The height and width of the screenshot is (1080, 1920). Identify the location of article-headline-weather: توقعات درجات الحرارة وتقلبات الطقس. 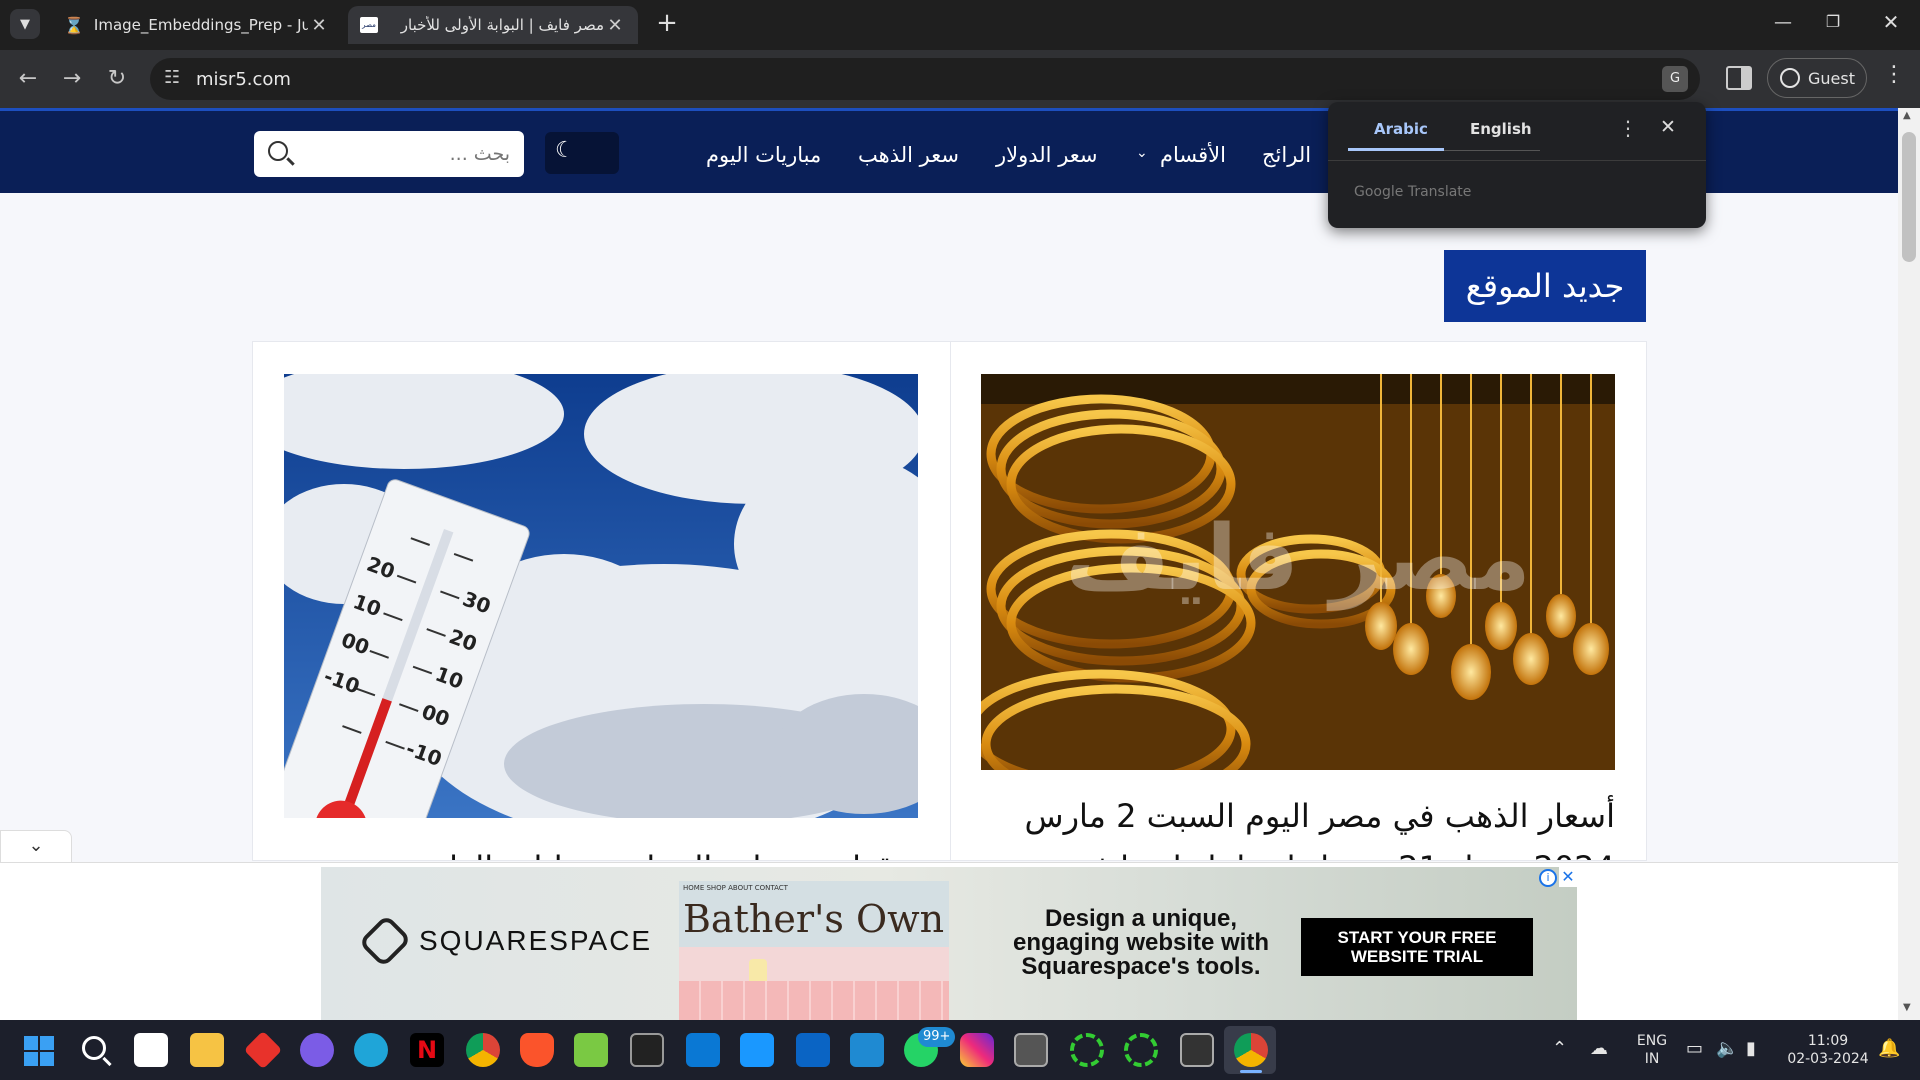
(601, 851).